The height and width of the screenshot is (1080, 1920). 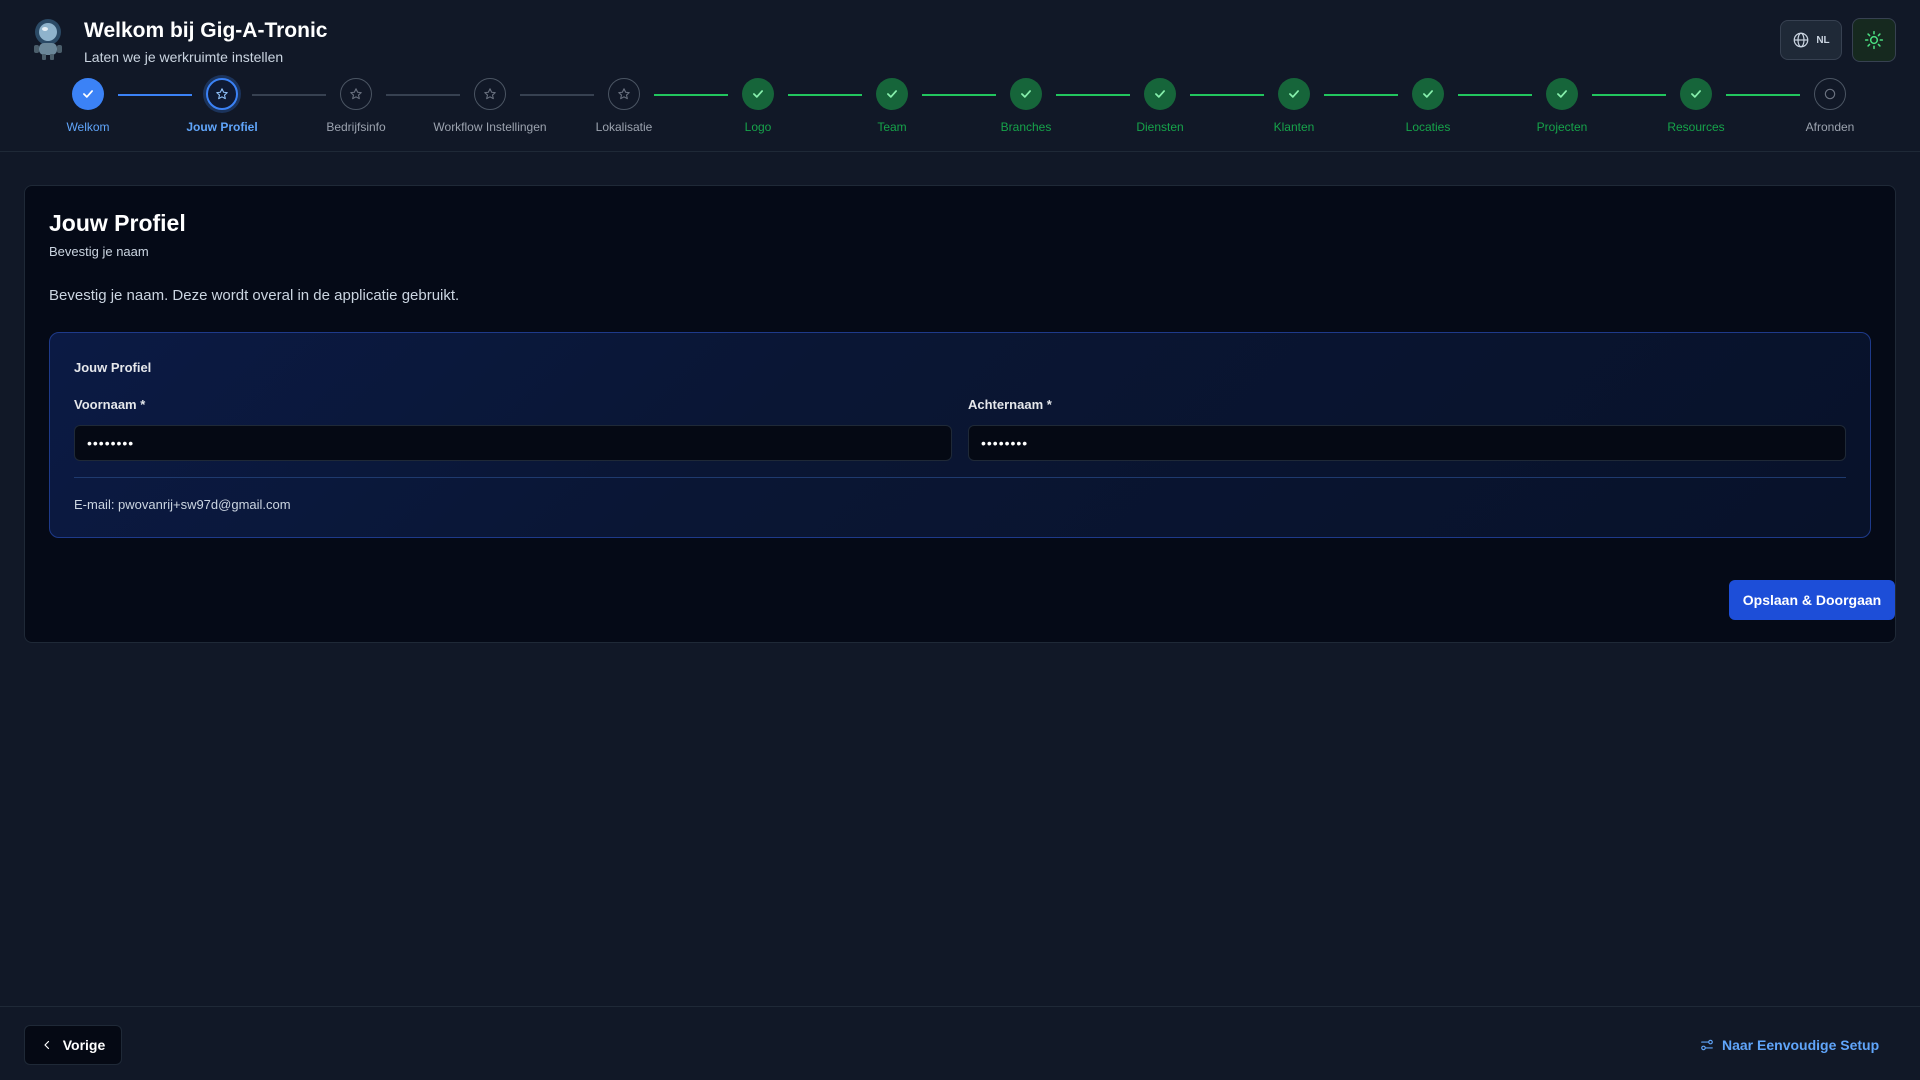 What do you see at coordinates (1026, 127) in the screenshot?
I see `step-label: Branches` at bounding box center [1026, 127].